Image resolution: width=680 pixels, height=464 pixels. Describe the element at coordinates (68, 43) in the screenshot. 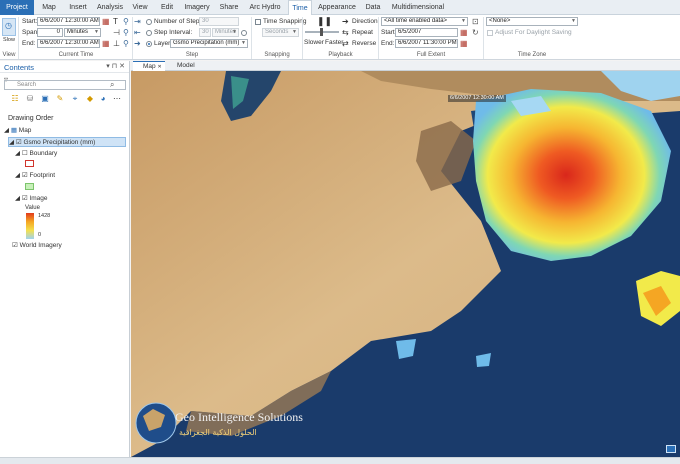

I see `end-time-field: 6/6/2007 12:30:00 AM` at that location.